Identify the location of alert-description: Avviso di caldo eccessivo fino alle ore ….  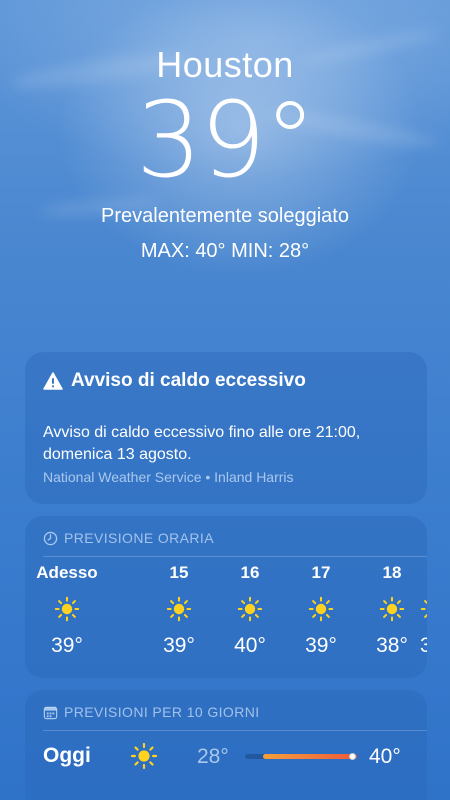
(202, 443).